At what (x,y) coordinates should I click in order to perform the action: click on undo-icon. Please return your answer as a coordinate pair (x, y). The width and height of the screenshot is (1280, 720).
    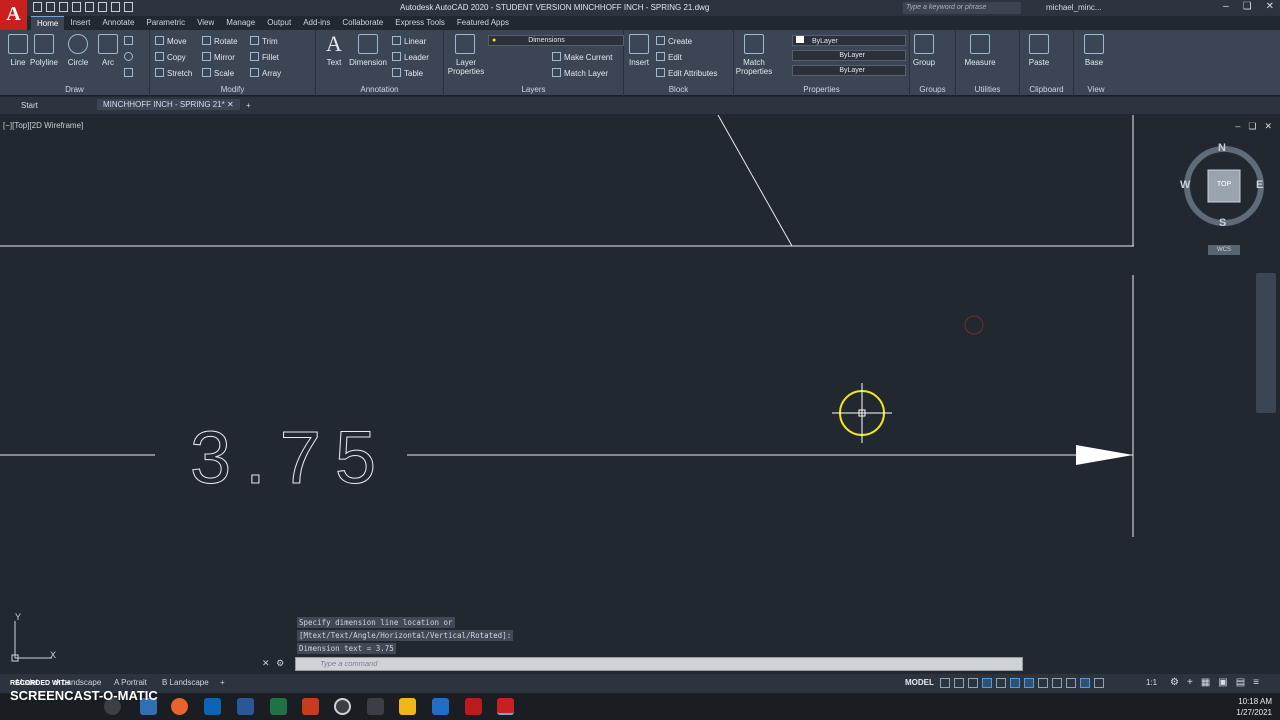
    Looking at the image, I should click on (115, 7).